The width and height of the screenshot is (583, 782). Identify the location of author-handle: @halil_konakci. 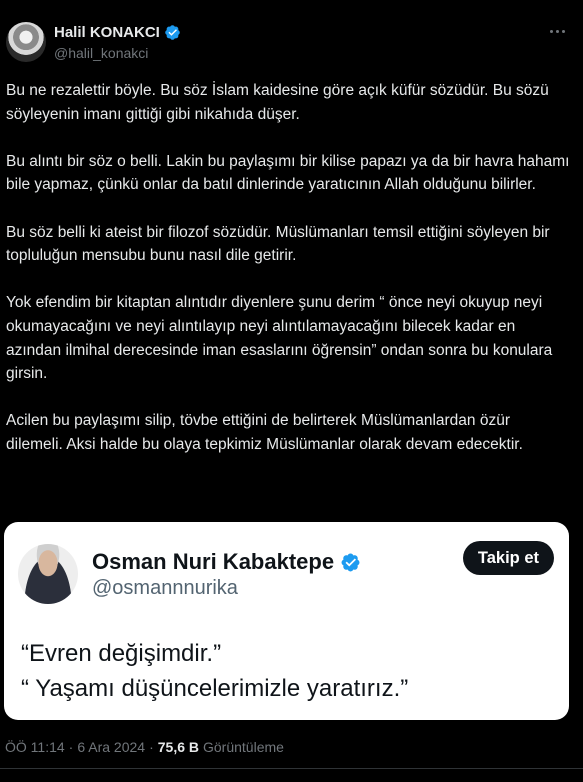
(101, 53).